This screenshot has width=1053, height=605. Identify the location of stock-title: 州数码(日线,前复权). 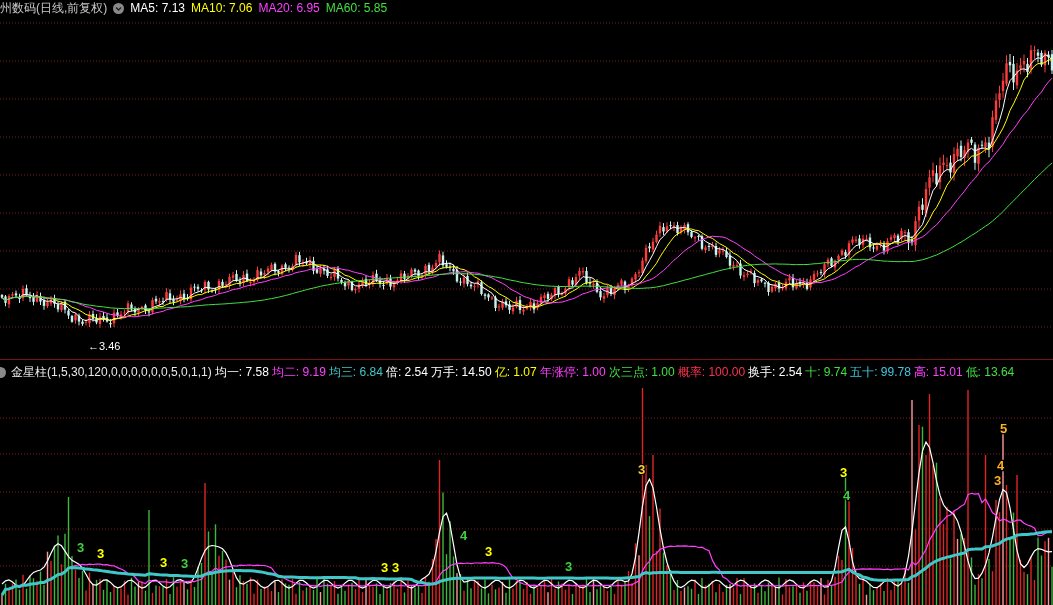
(54, 8).